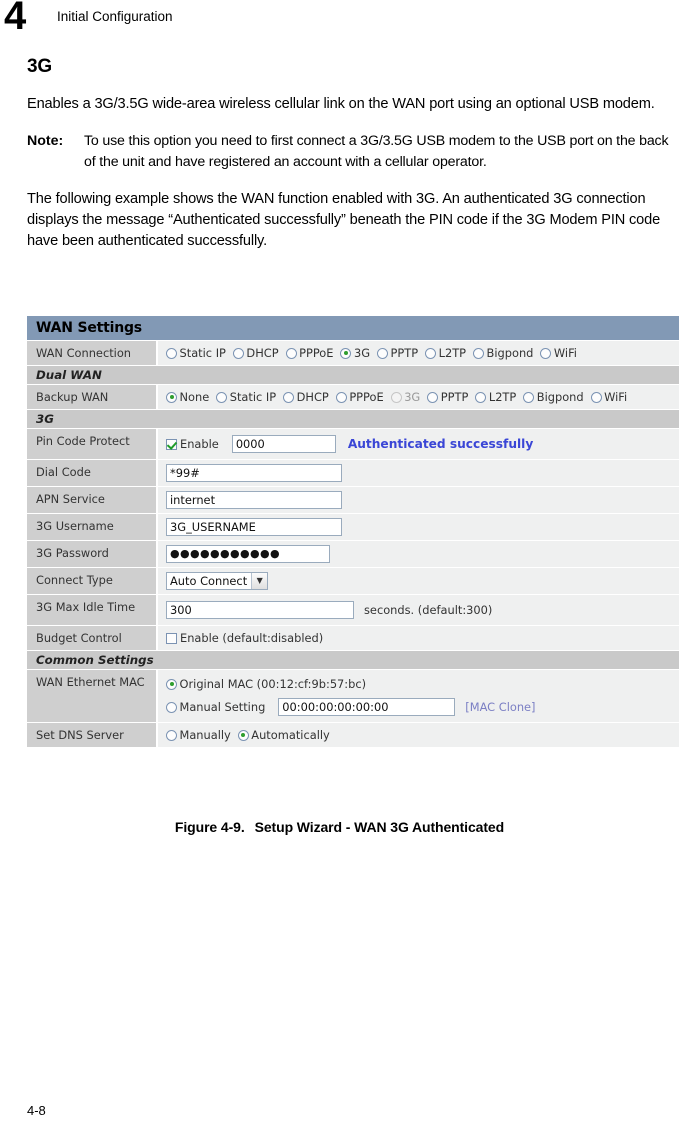 This screenshot has height=1128, width=679. I want to click on radio-backup-pppoe: PPPoE, so click(359, 397).